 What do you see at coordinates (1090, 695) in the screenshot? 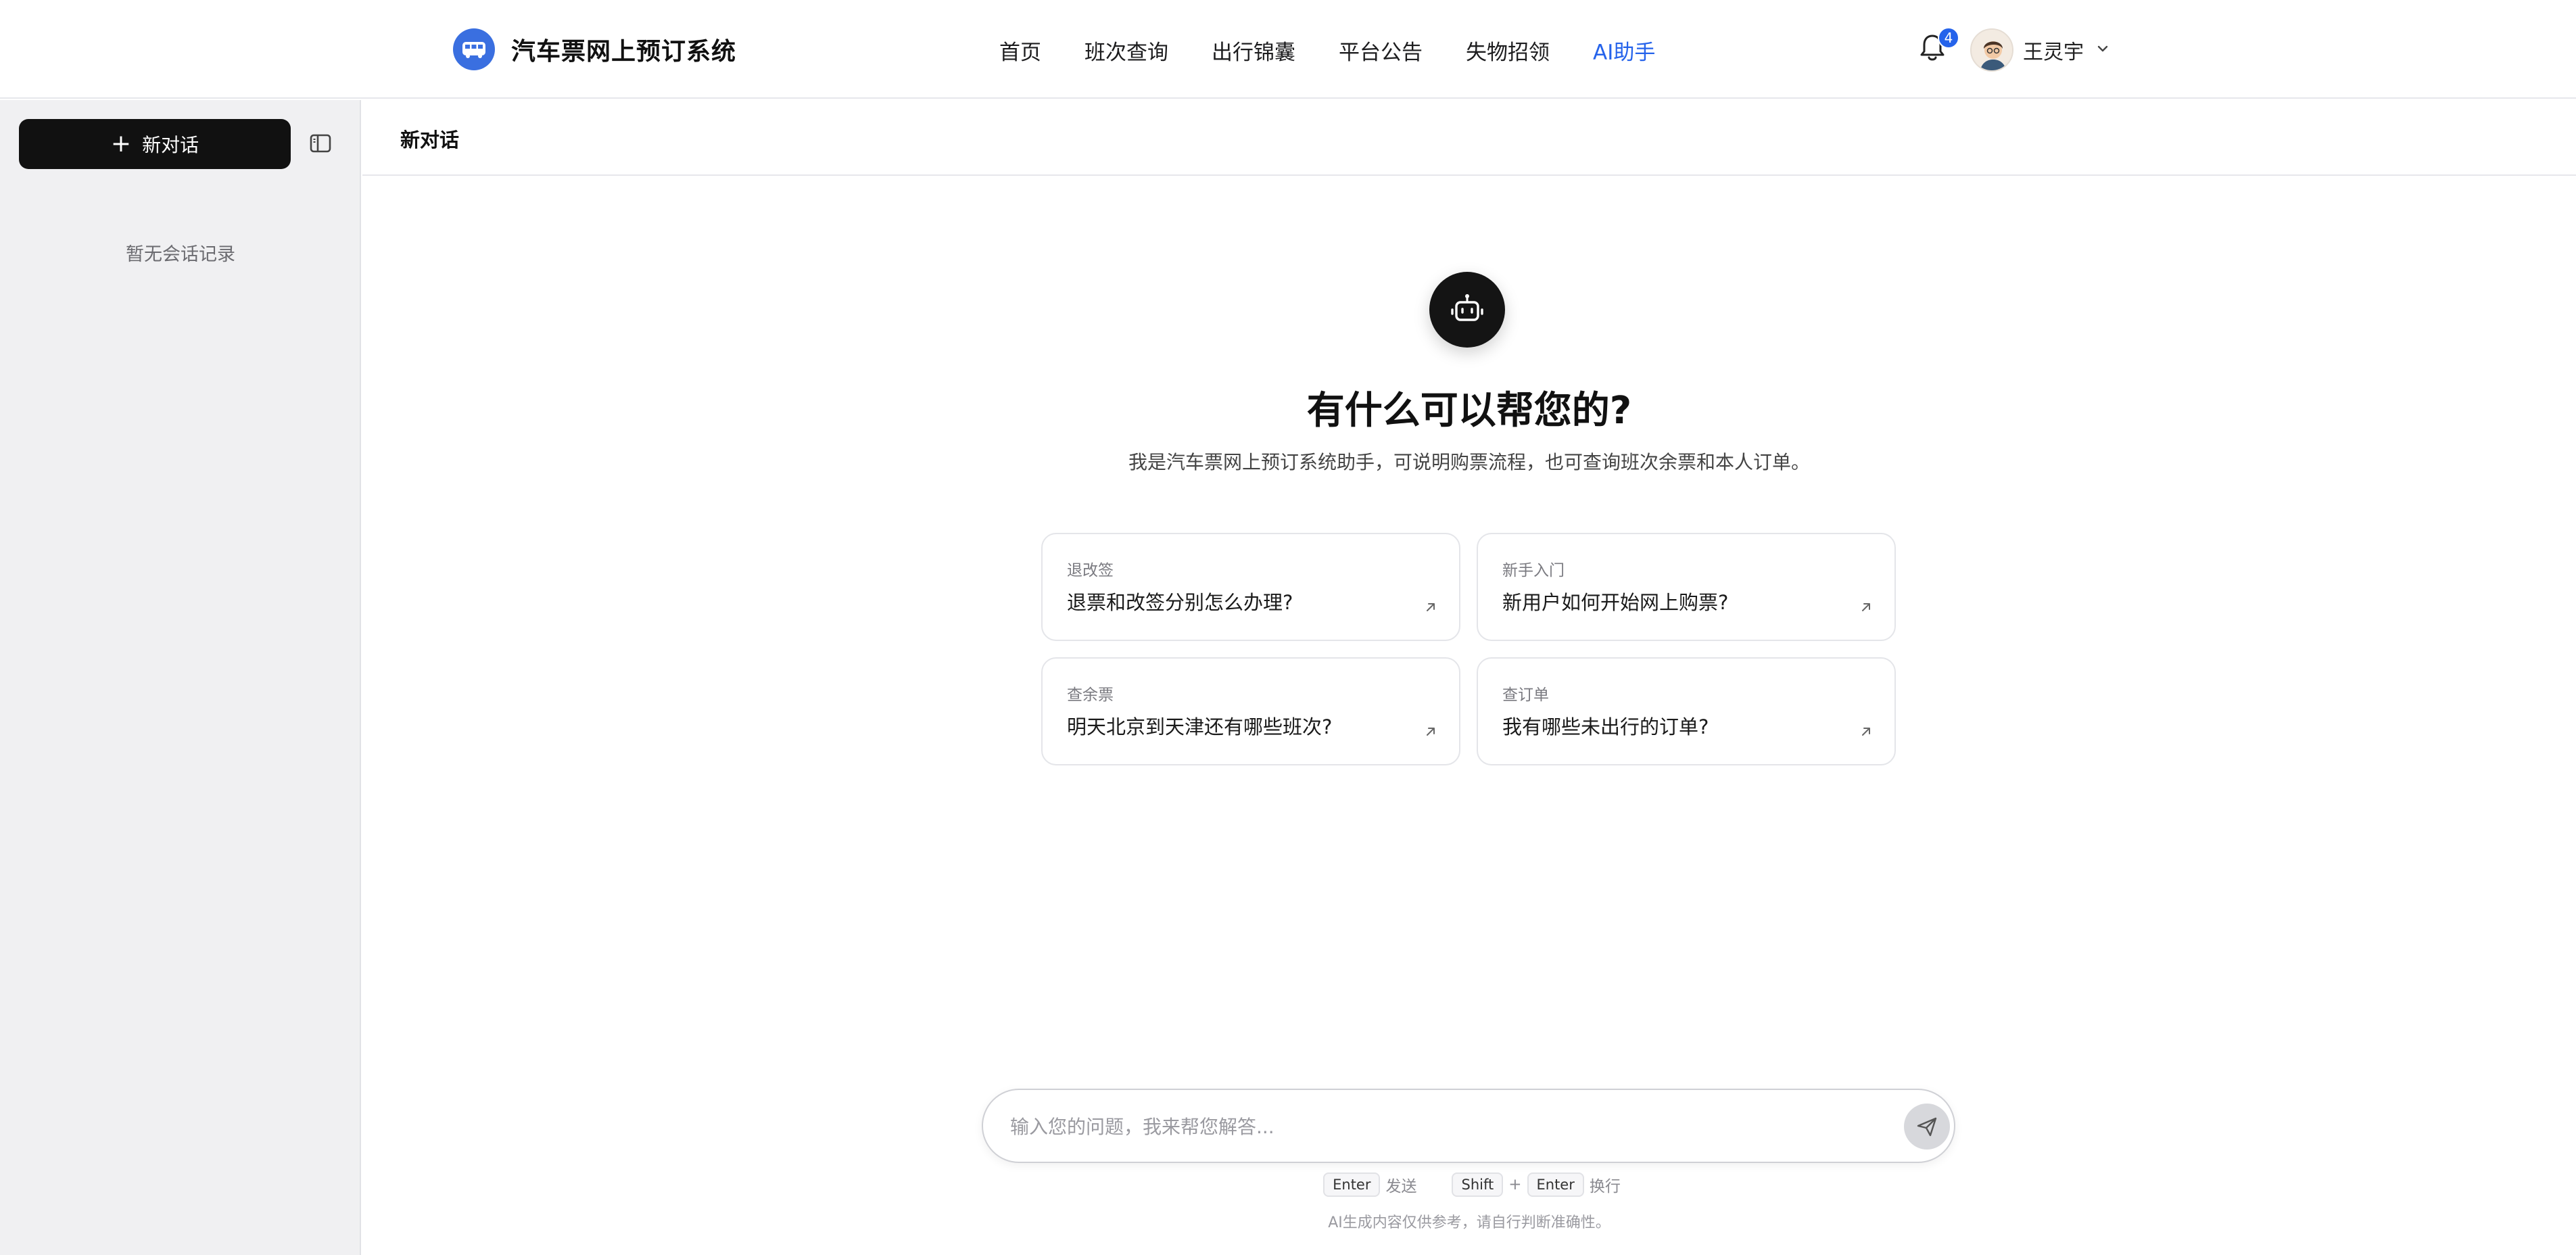
I see `suggestion-tag: 查余票` at bounding box center [1090, 695].